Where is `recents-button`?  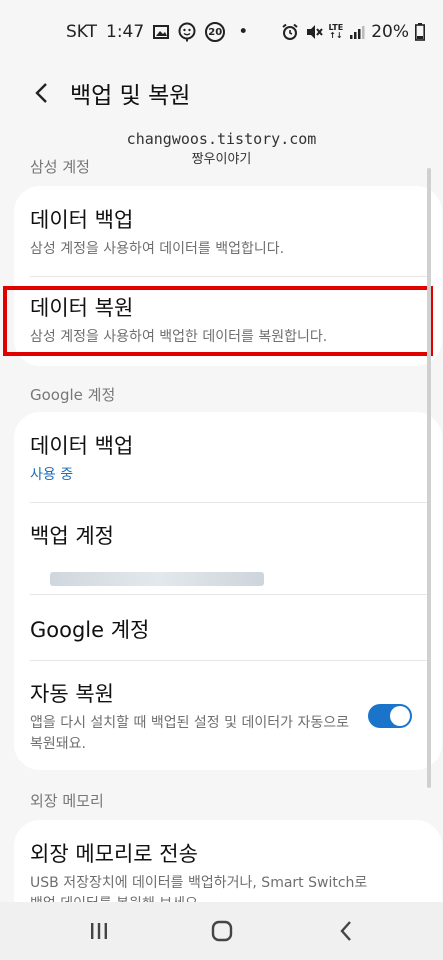
recents-button is located at coordinates (99, 931).